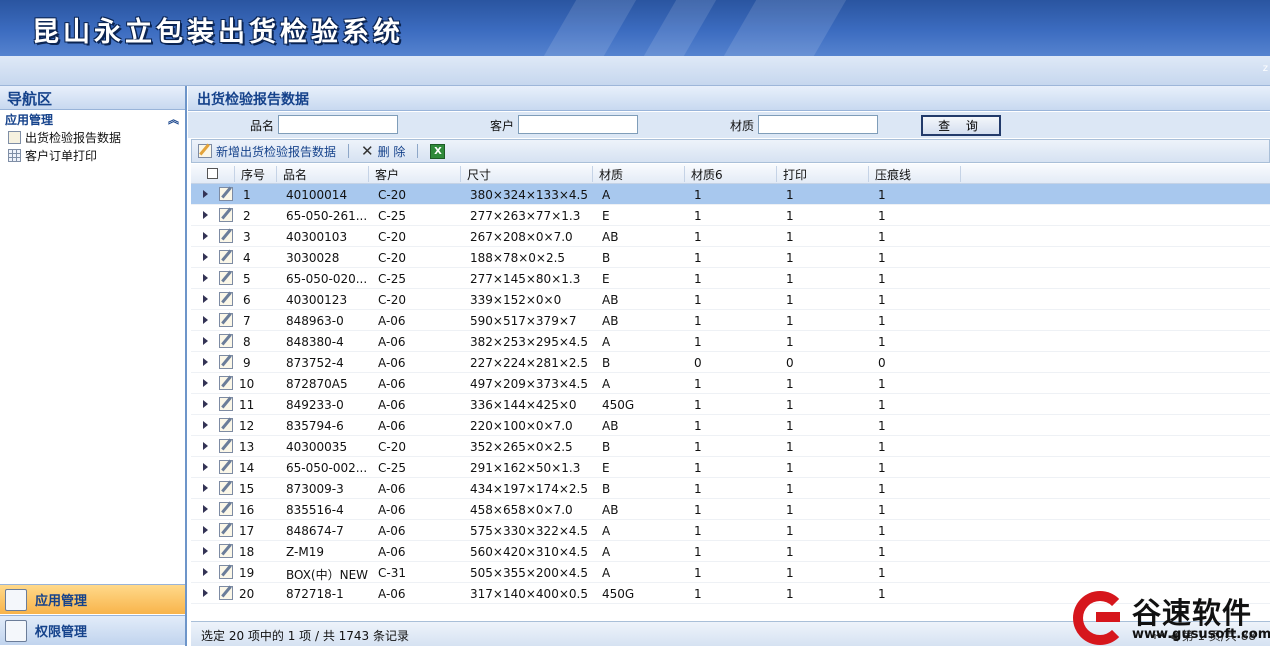 The width and height of the screenshot is (1270, 646). What do you see at coordinates (730, 194) in the screenshot?
I see `table-row: 1 40100014 C-20 380×324×133×4.5 A 1 1 1` at bounding box center [730, 194].